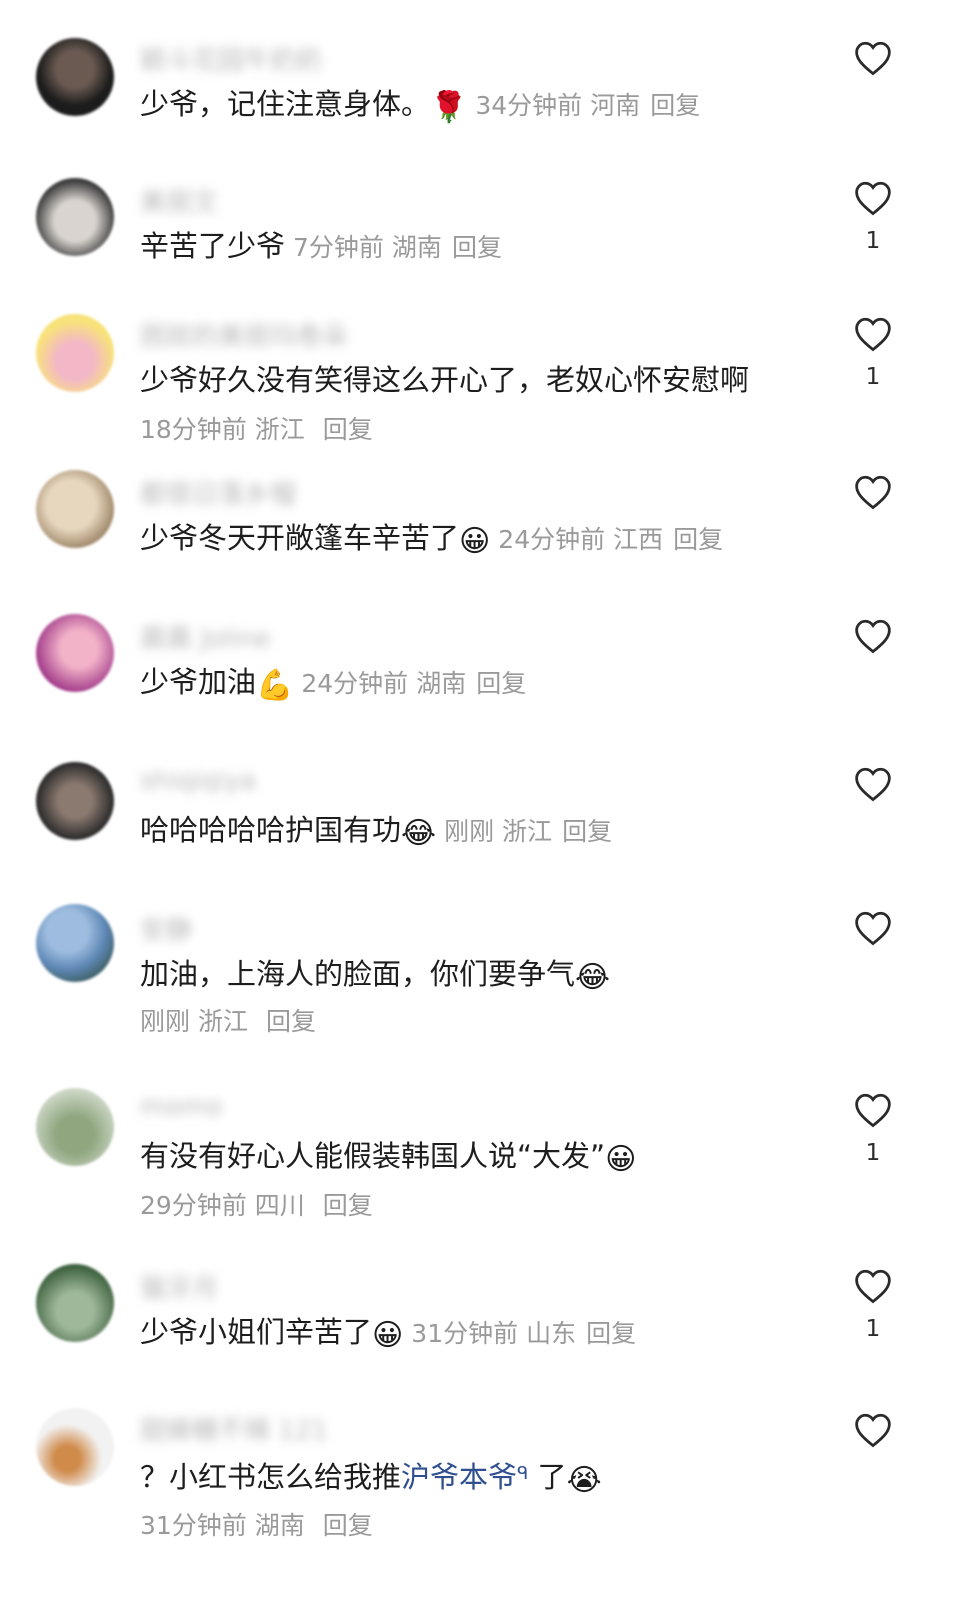  Describe the element at coordinates (213, 246) in the screenshot. I see `comment-body: 辛苦了少爷` at that location.